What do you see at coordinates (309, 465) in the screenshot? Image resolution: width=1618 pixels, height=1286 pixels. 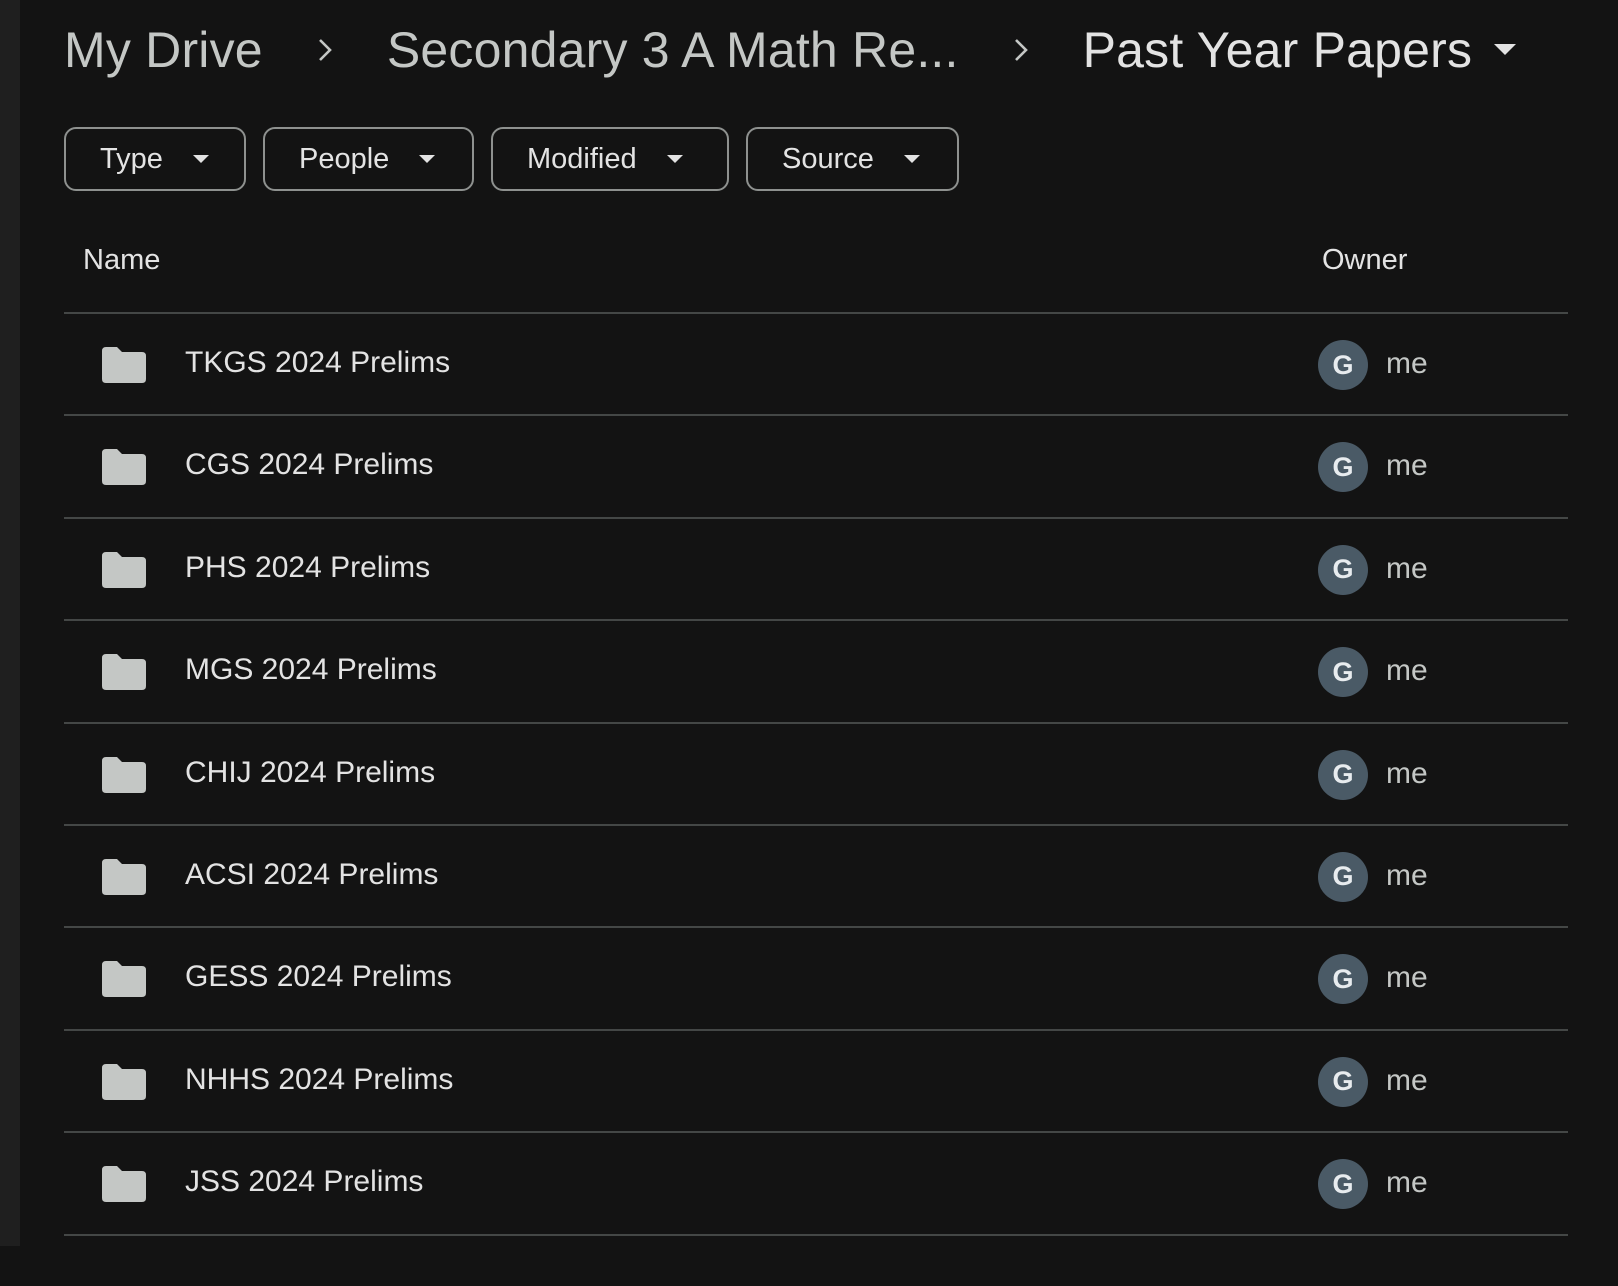 I see `folder-name: CGS 2024 Prelims` at bounding box center [309, 465].